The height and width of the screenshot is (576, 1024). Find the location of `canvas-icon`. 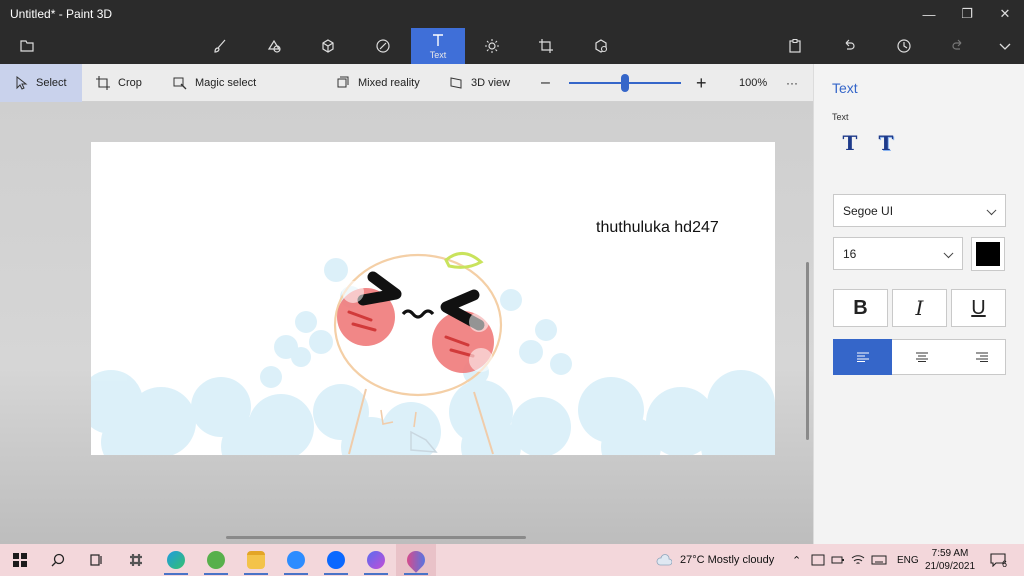

canvas-icon is located at coordinates (546, 46).